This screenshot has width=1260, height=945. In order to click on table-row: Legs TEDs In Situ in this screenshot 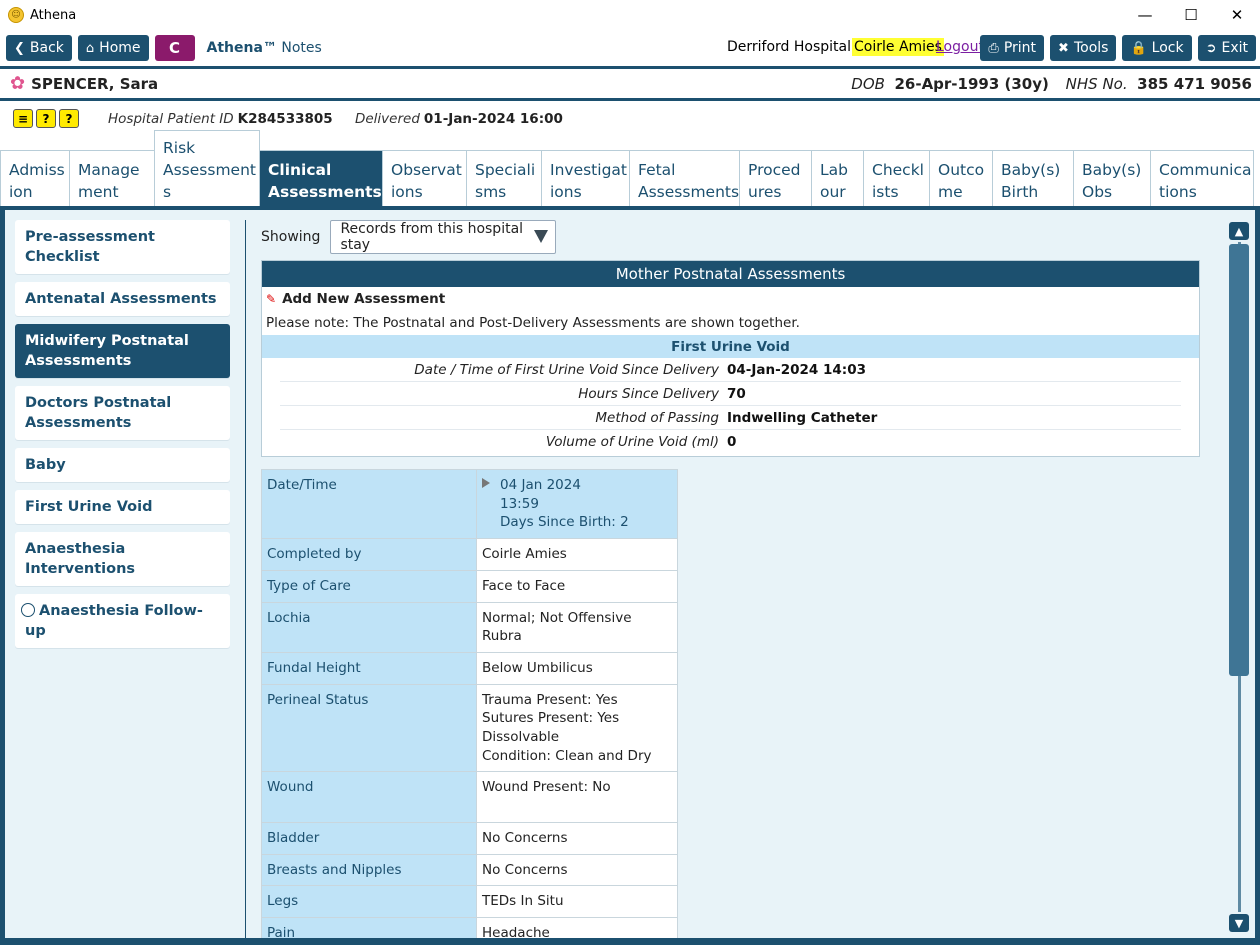, I will do `click(469, 901)`.